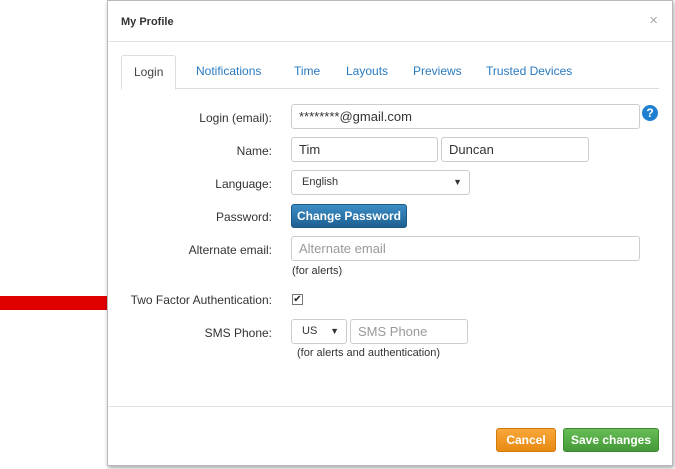 This screenshot has width=675, height=469. What do you see at coordinates (529, 72) in the screenshot?
I see `tab-trusted-devices: Trusted Devices` at bounding box center [529, 72].